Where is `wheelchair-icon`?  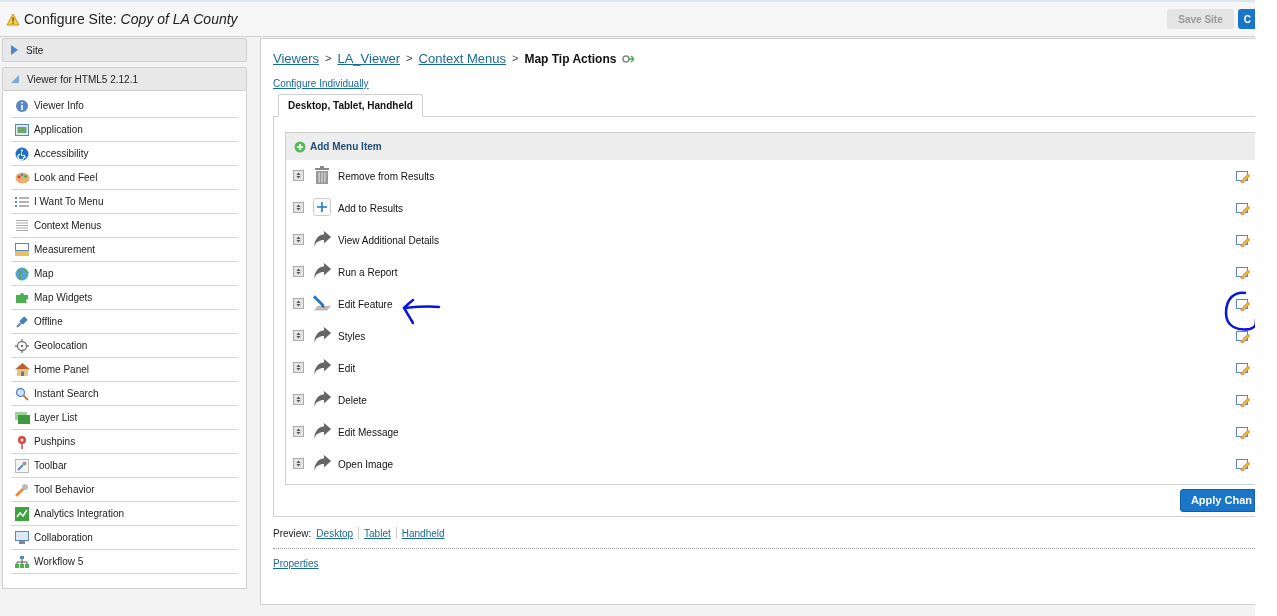 wheelchair-icon is located at coordinates (22, 153).